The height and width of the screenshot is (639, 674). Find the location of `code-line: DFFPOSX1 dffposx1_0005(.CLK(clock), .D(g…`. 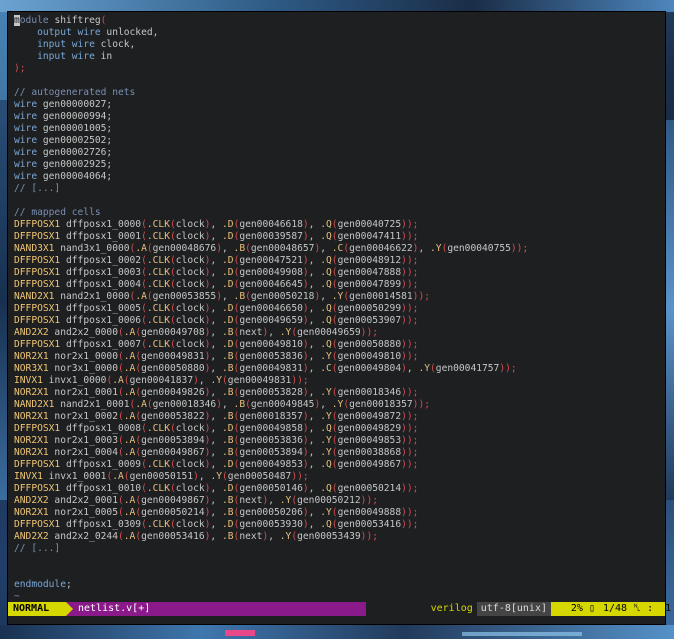

code-line: DFFPOSX1 dffposx1_0005(.CLK(clock), .D(g… is located at coordinates (338, 309).